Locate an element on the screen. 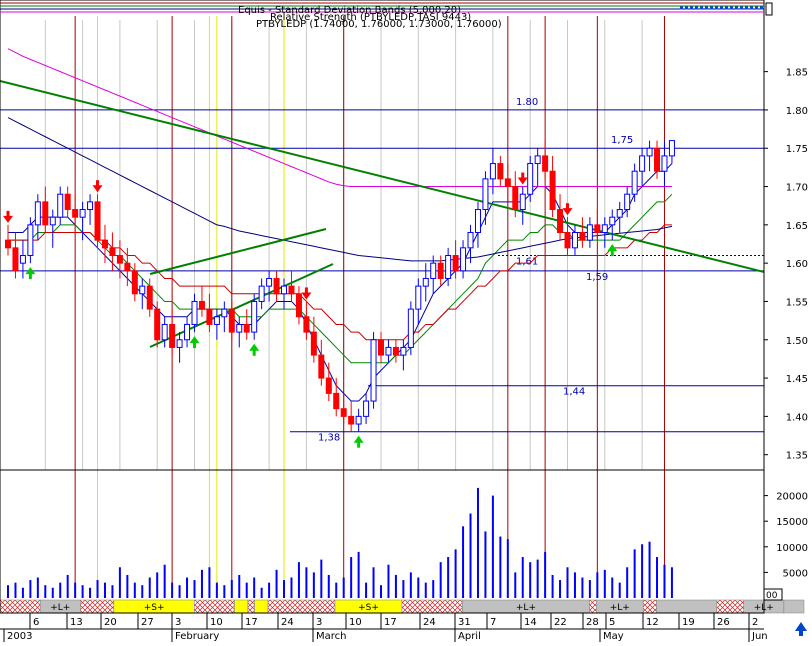  day-tick-label-14: 14 is located at coordinates (530, 622).